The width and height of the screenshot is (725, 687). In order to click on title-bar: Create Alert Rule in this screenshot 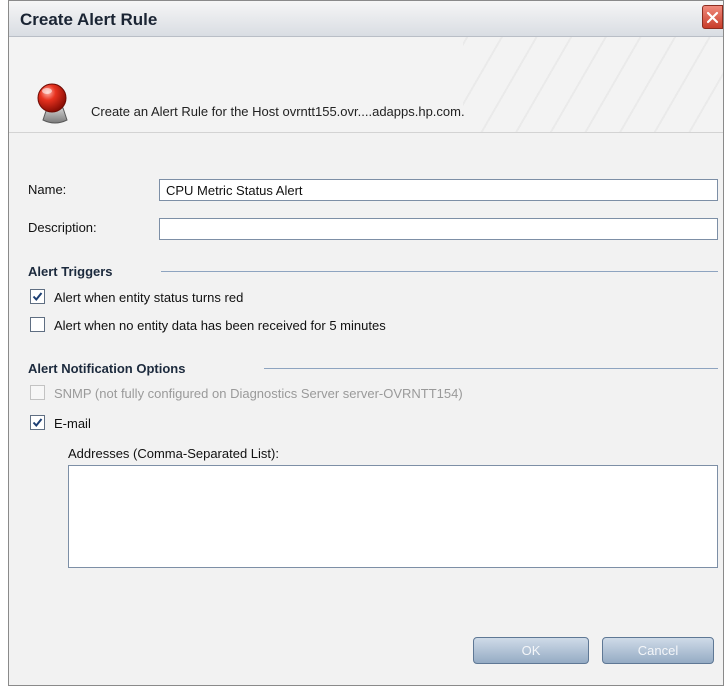, I will do `click(366, 19)`.